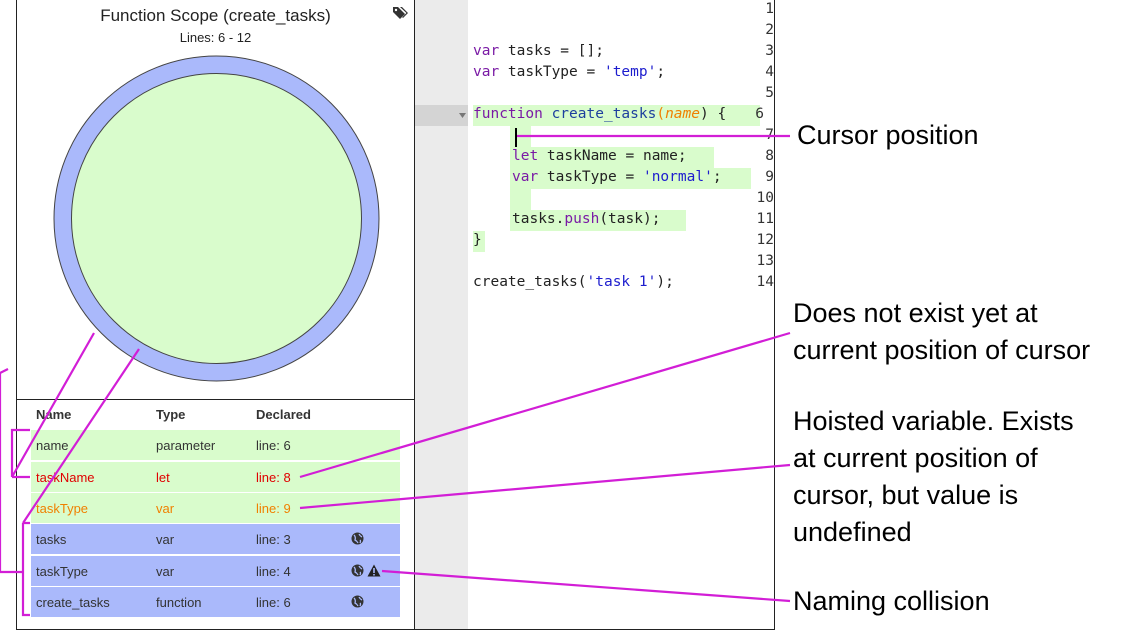  I want to click on code-token: tasks = [];, so click(551, 51).